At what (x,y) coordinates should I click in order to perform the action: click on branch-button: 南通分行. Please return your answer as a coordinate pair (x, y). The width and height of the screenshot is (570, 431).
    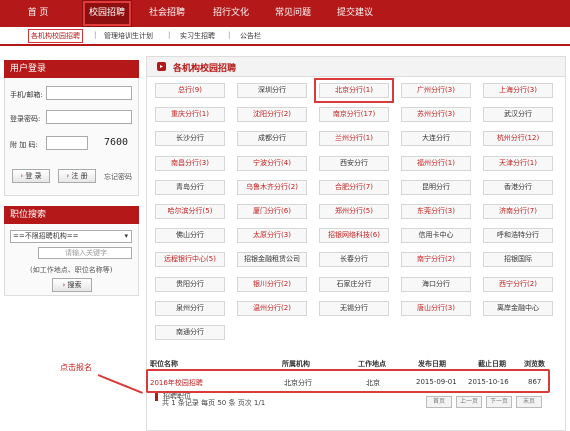
    Looking at the image, I should click on (190, 332).